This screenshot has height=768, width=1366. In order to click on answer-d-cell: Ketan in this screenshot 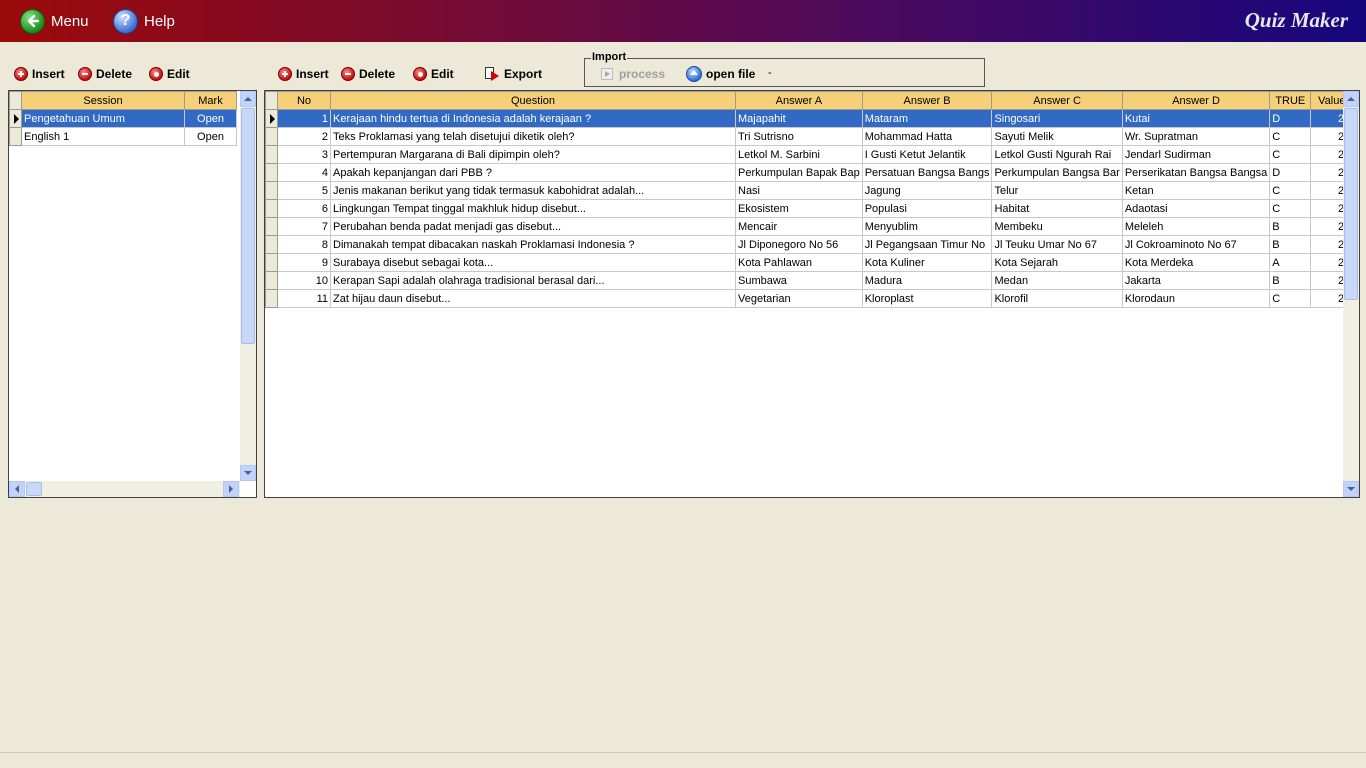, I will do `click(1196, 190)`.